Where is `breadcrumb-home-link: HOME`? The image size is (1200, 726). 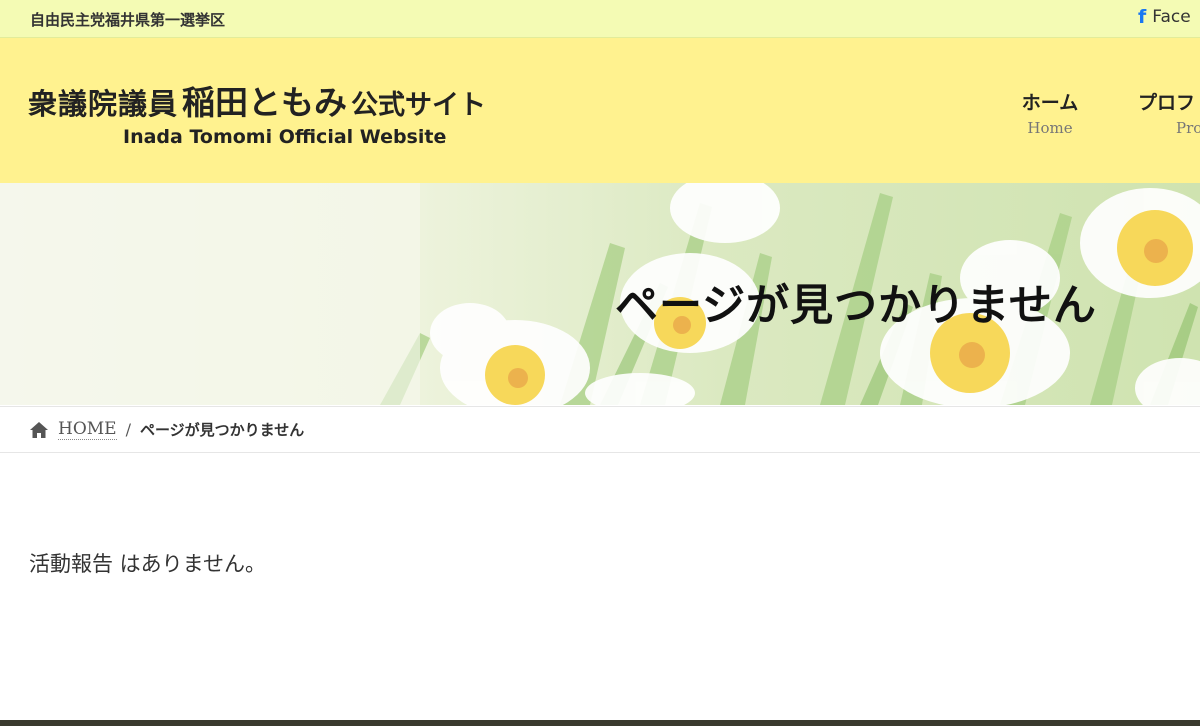 breadcrumb-home-link: HOME is located at coordinates (87, 429).